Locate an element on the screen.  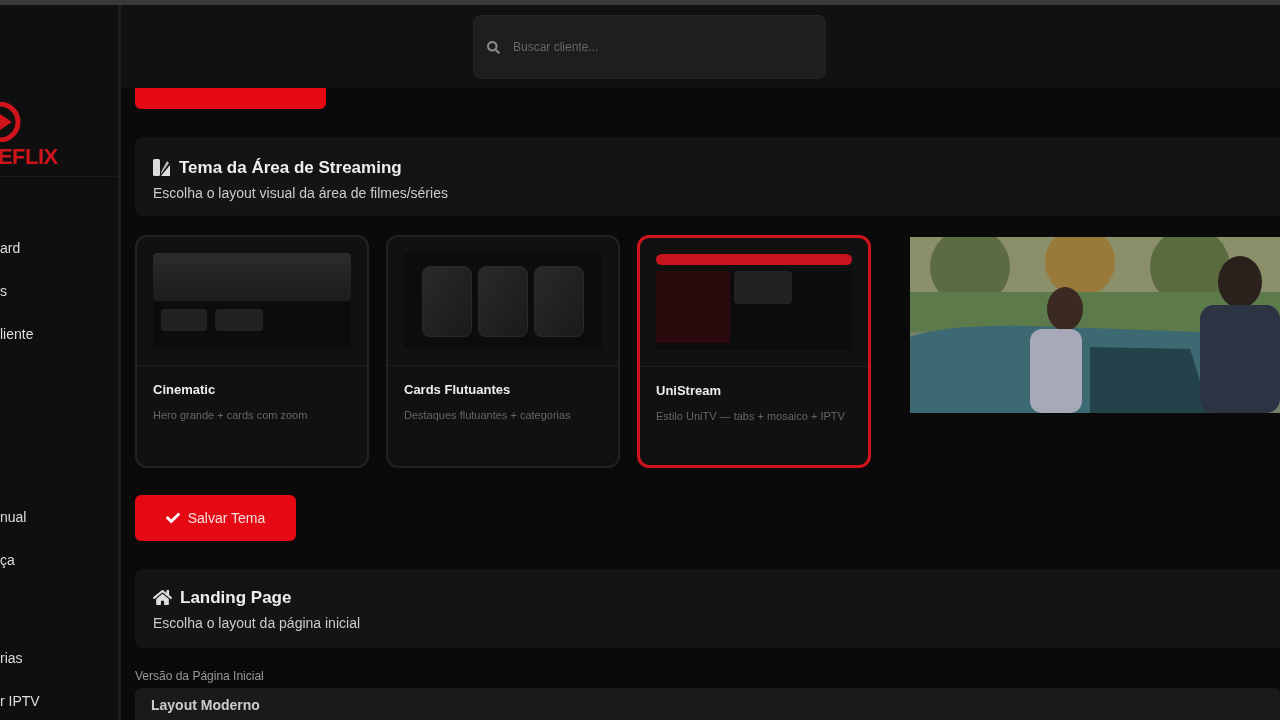
sidebar-item: nual is located at coordinates (59, 517).